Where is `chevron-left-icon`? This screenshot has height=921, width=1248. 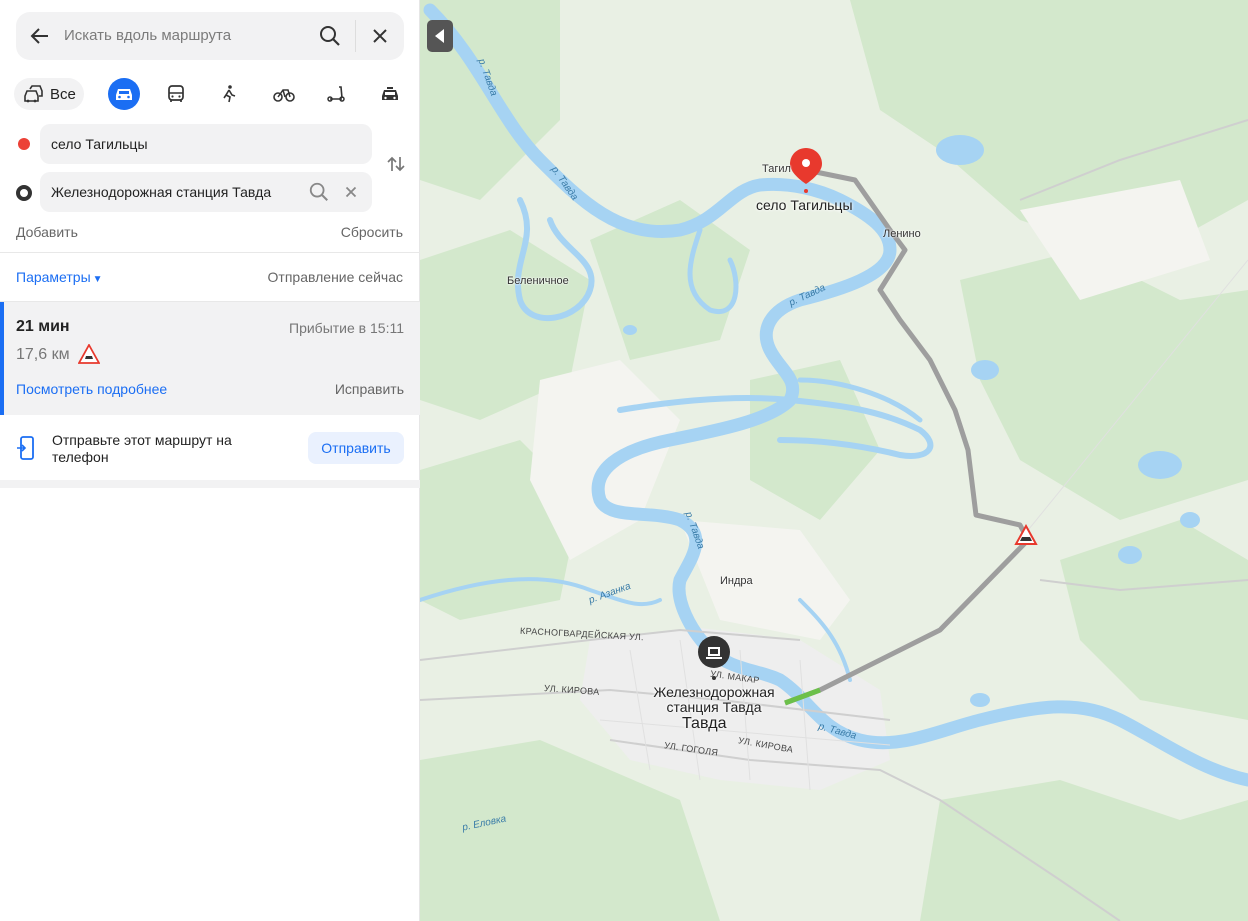
chevron-left-icon is located at coordinates (439, 36).